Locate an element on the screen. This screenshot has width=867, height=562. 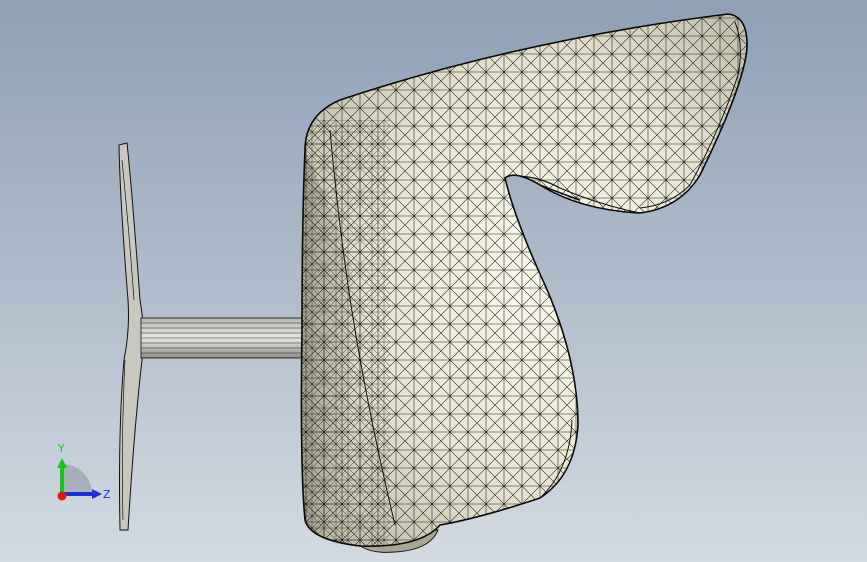
z-axis-arrowhead is located at coordinates (97, 494).